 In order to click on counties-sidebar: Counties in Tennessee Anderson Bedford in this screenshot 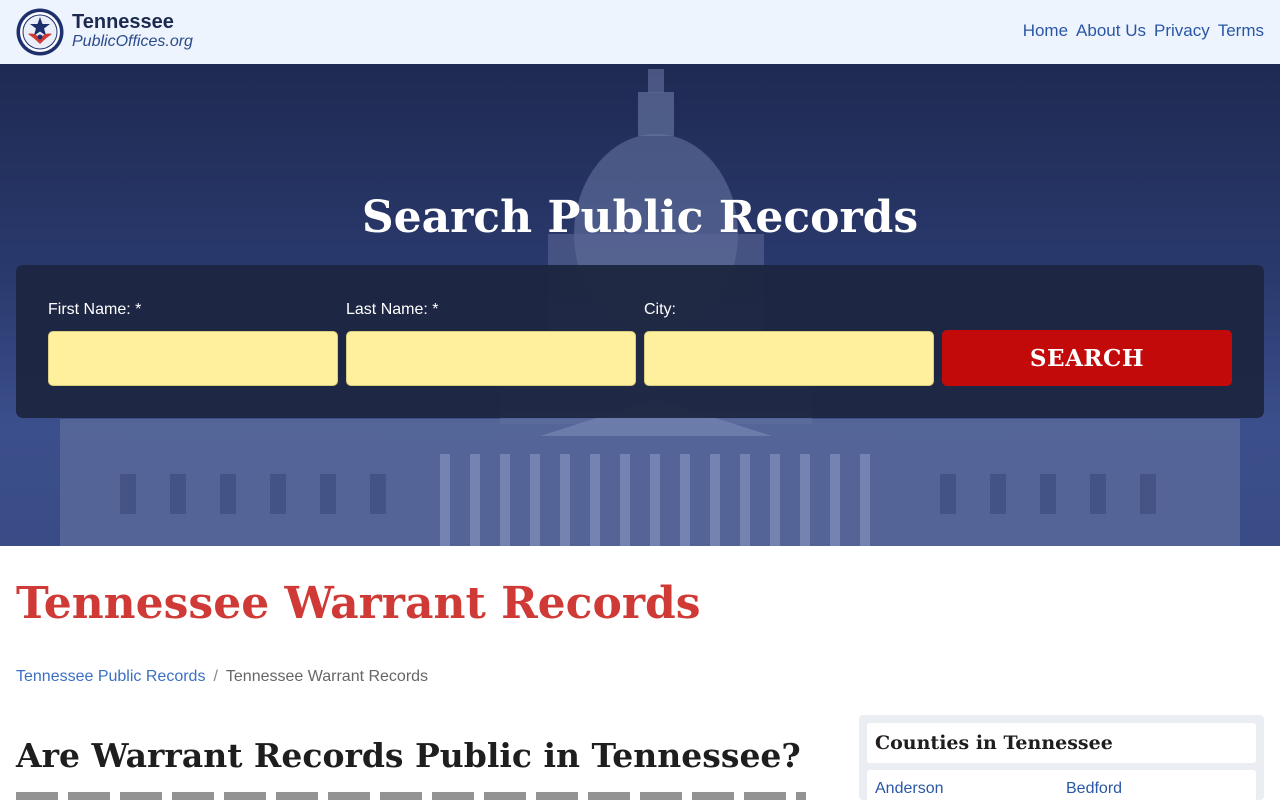, I will do `click(1061, 757)`.